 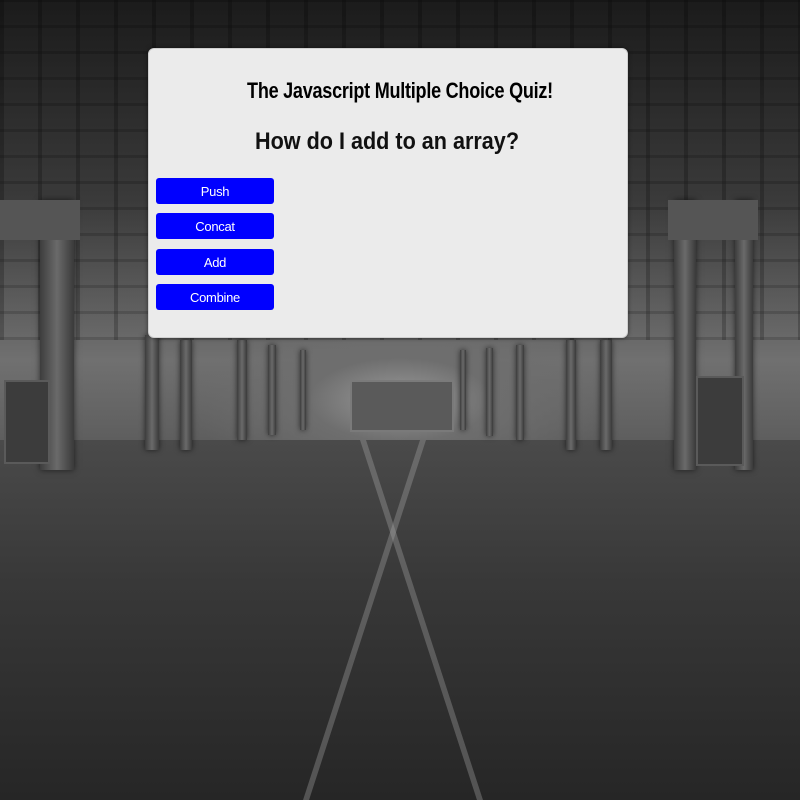 What do you see at coordinates (215, 297) in the screenshot?
I see `answer-button-combine: Combine` at bounding box center [215, 297].